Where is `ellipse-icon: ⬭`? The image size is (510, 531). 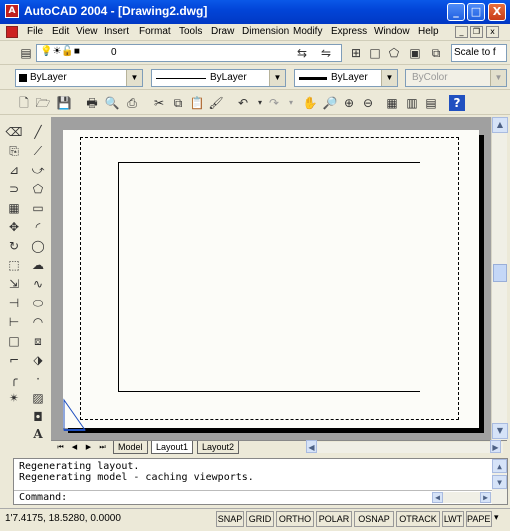 ellipse-icon: ⬭ is located at coordinates (38, 303).